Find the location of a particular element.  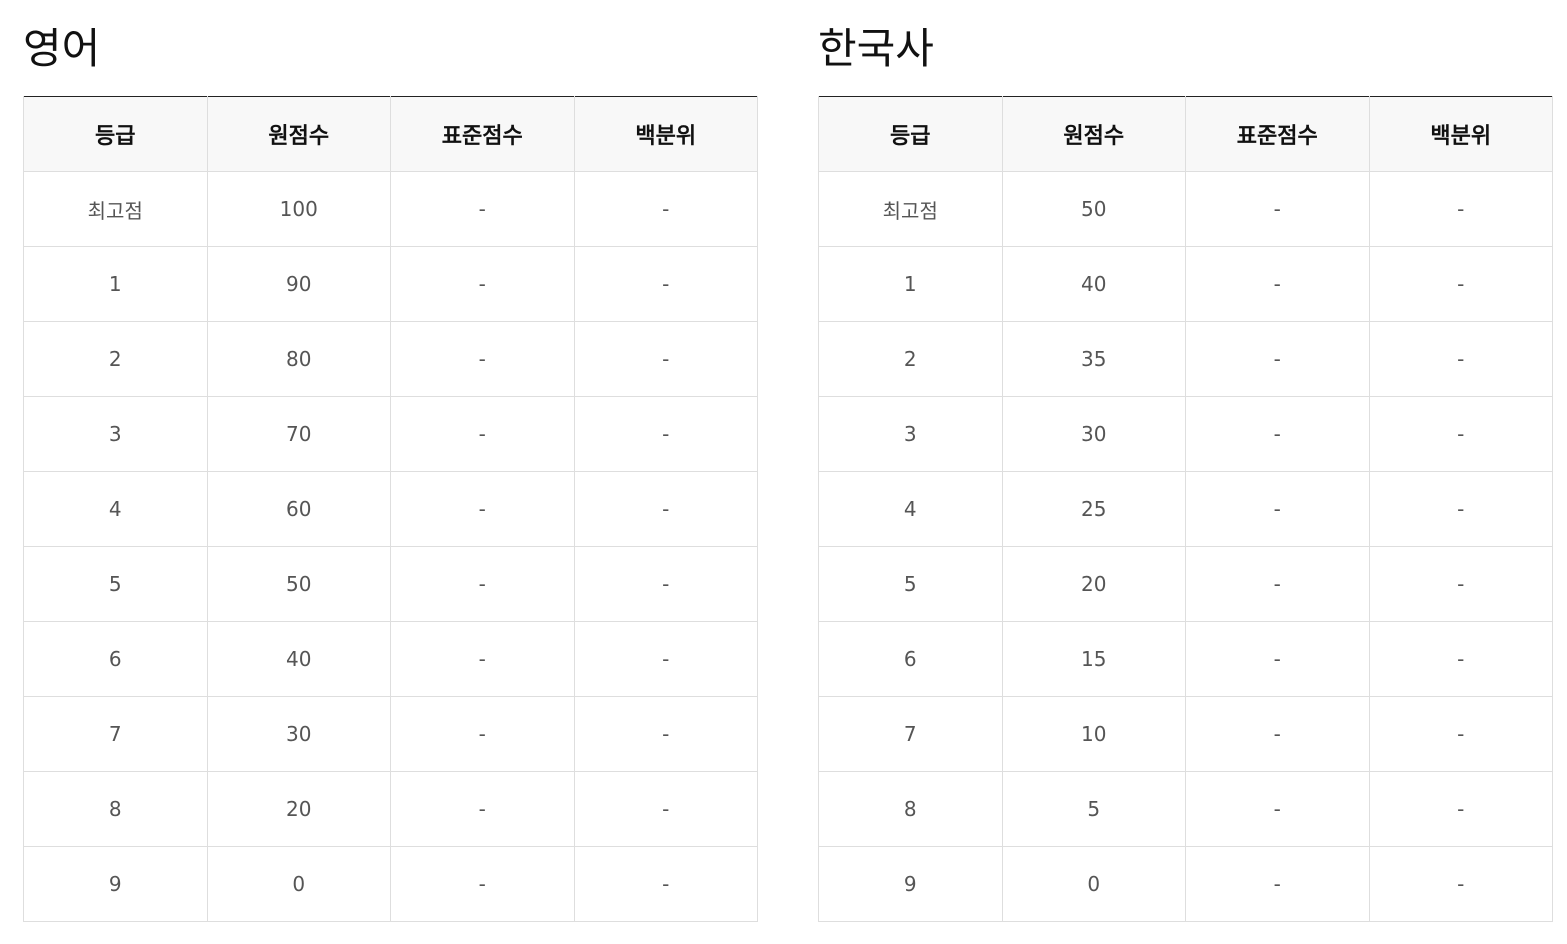

table-row: 1 40 - - is located at coordinates (1185, 284).